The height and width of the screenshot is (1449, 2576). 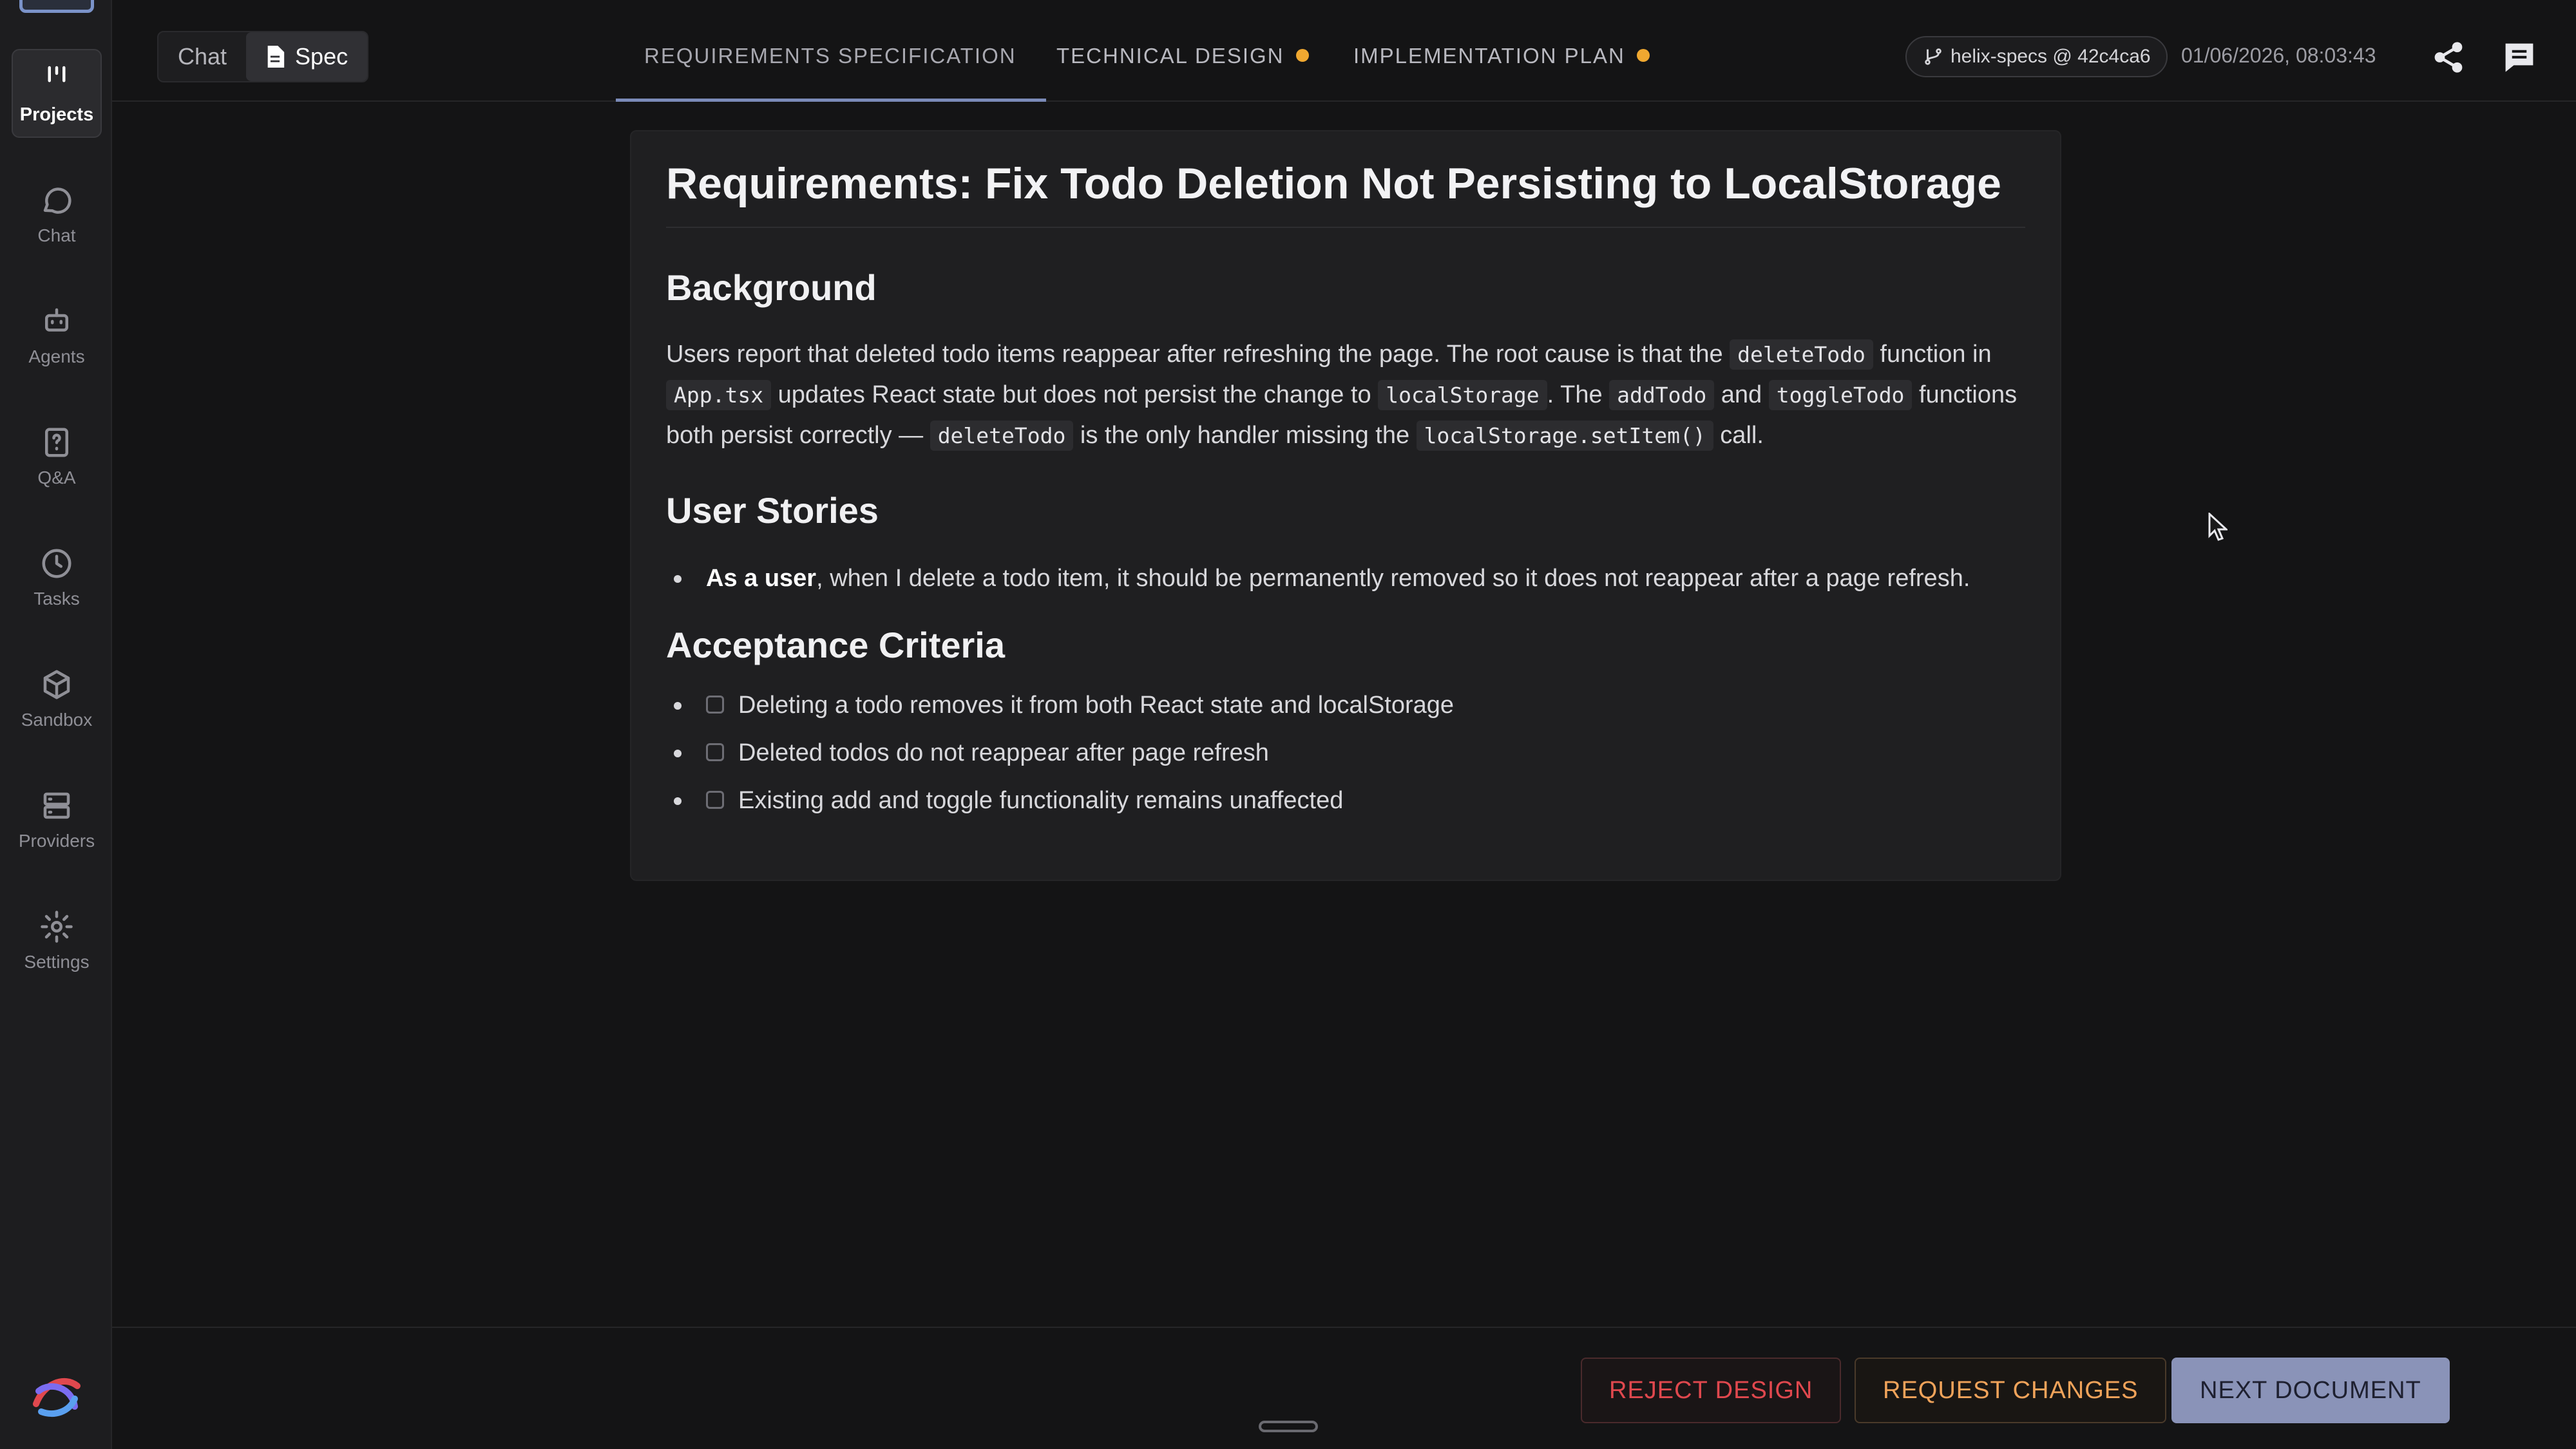 What do you see at coordinates (321, 56) in the screenshot?
I see `spec-mode-label: Spec` at bounding box center [321, 56].